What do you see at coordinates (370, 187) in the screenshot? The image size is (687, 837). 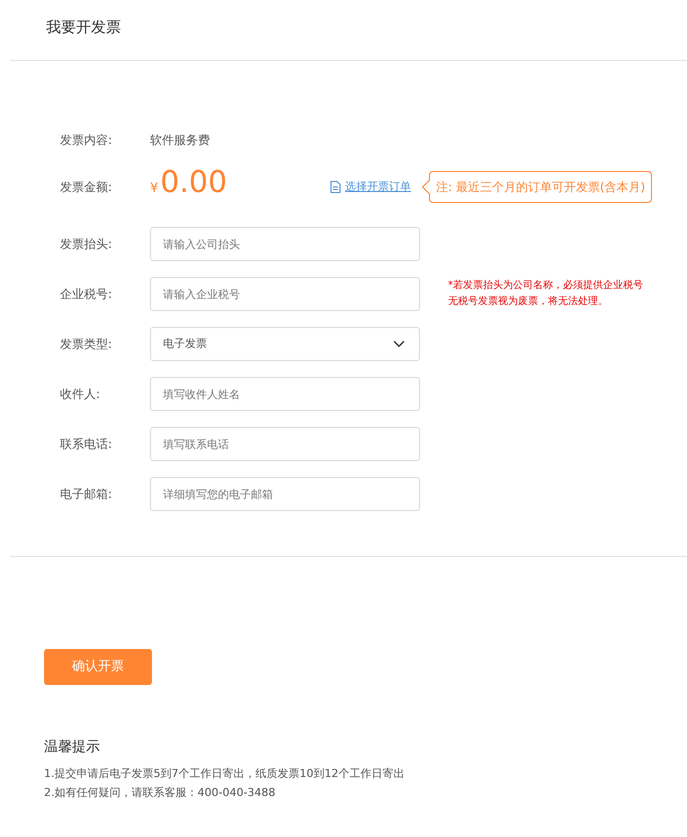 I see `select-orders-link: 选择开票订单` at bounding box center [370, 187].